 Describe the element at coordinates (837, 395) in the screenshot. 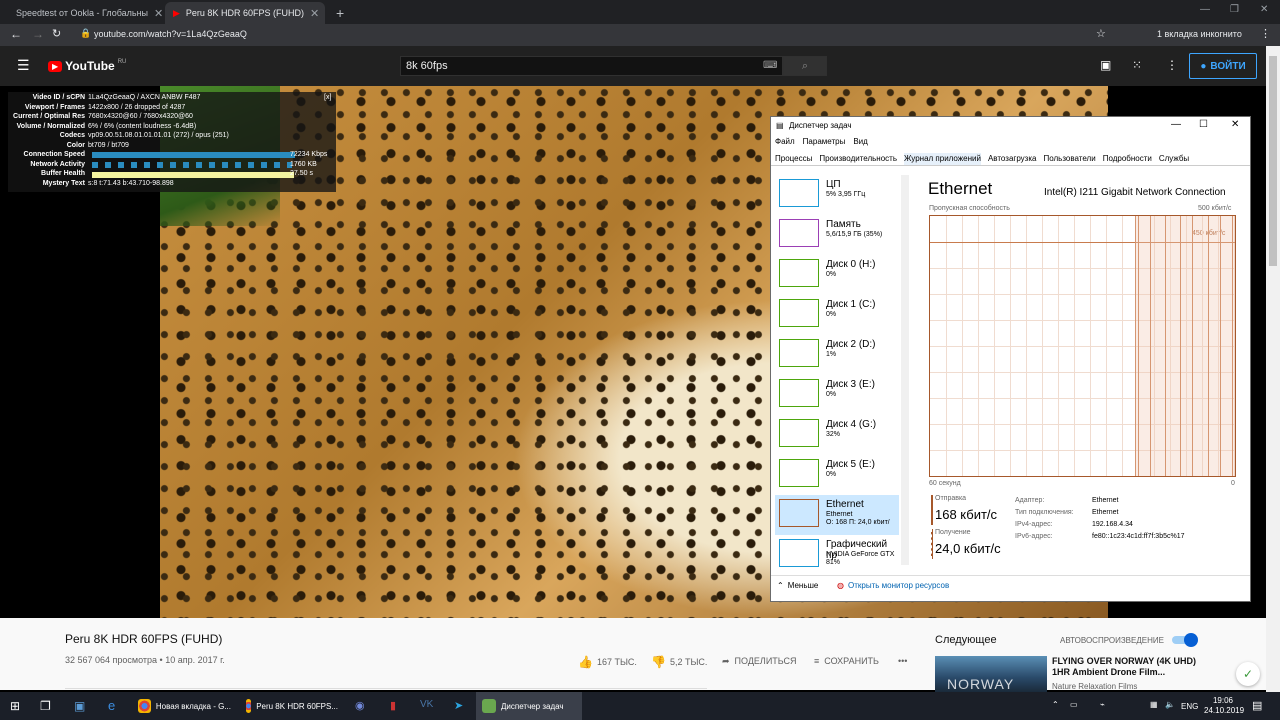

I see `sidebar-item: Диск 3 (E:) 0%` at that location.